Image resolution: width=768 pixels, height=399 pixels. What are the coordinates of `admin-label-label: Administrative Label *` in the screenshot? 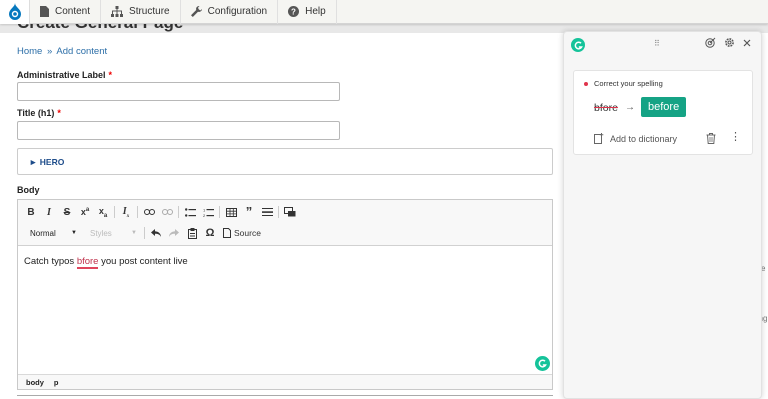 It's located at (64, 75).